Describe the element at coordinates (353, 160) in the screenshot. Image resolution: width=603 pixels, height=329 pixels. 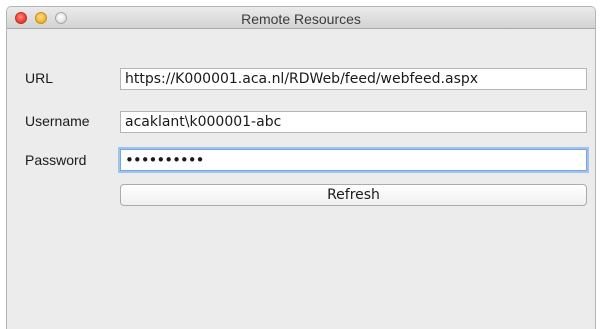
I see `password-field: ••••••••••` at that location.